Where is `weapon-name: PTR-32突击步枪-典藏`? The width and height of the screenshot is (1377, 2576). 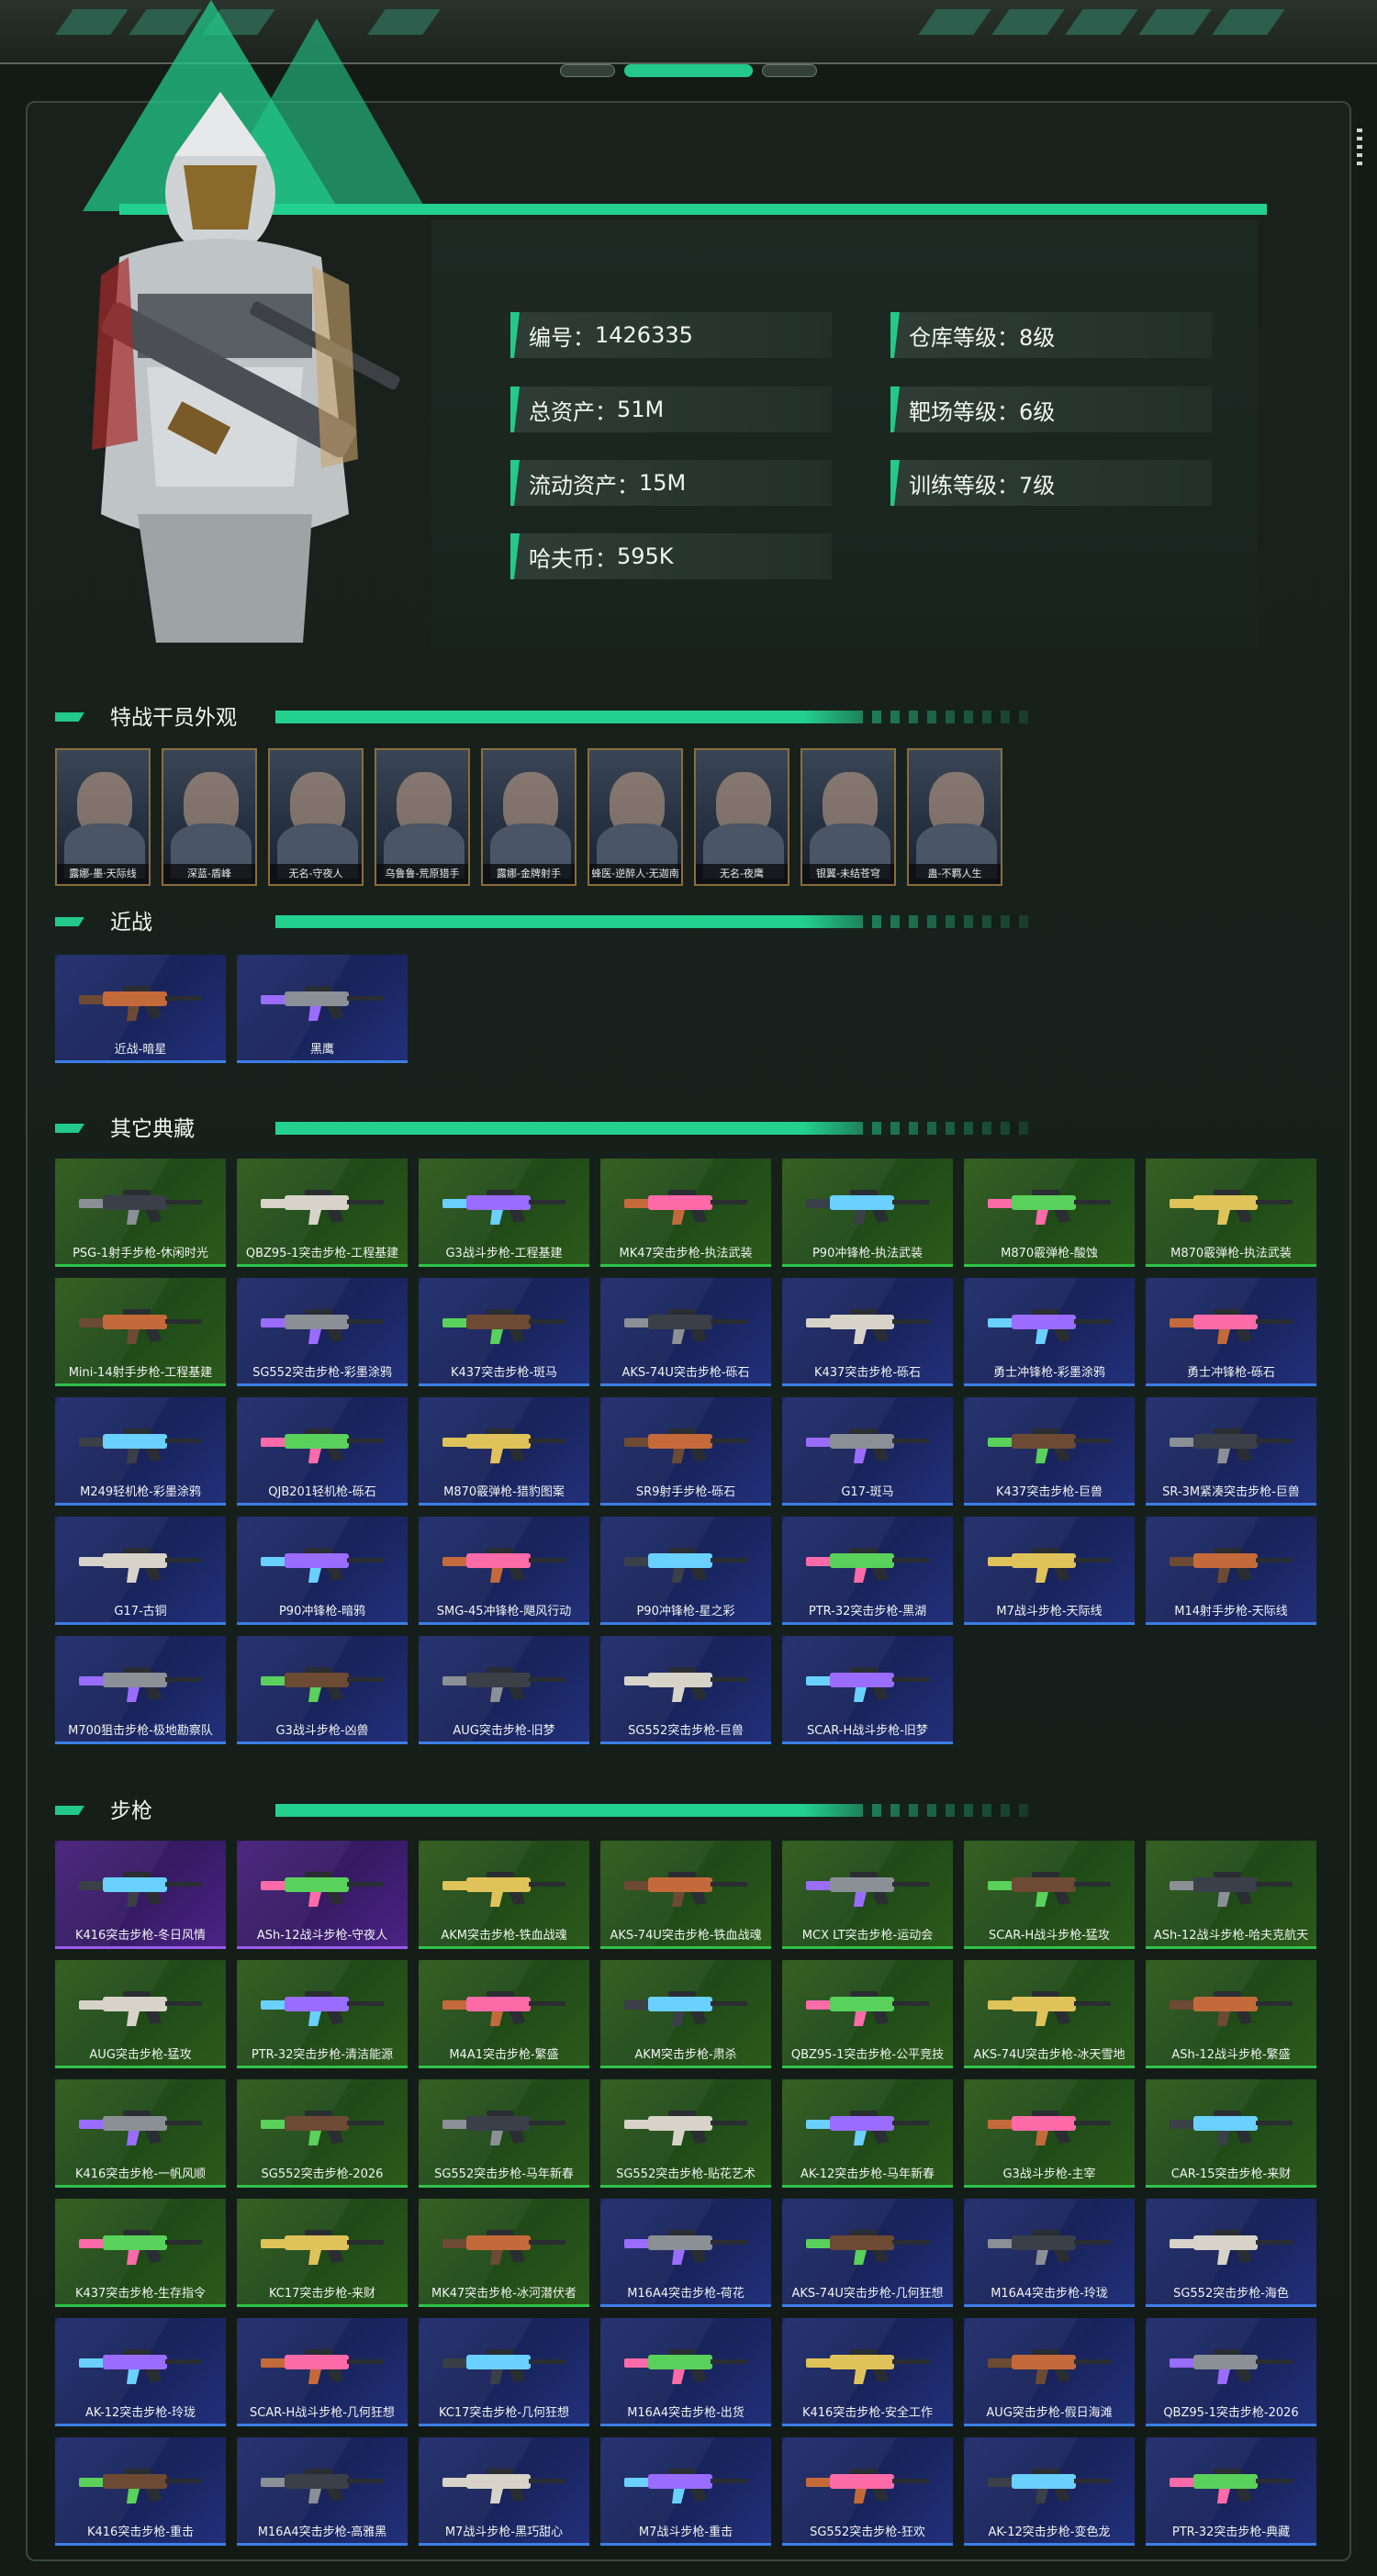
weapon-name: PTR-32突击步枪-典藏 is located at coordinates (1231, 2532).